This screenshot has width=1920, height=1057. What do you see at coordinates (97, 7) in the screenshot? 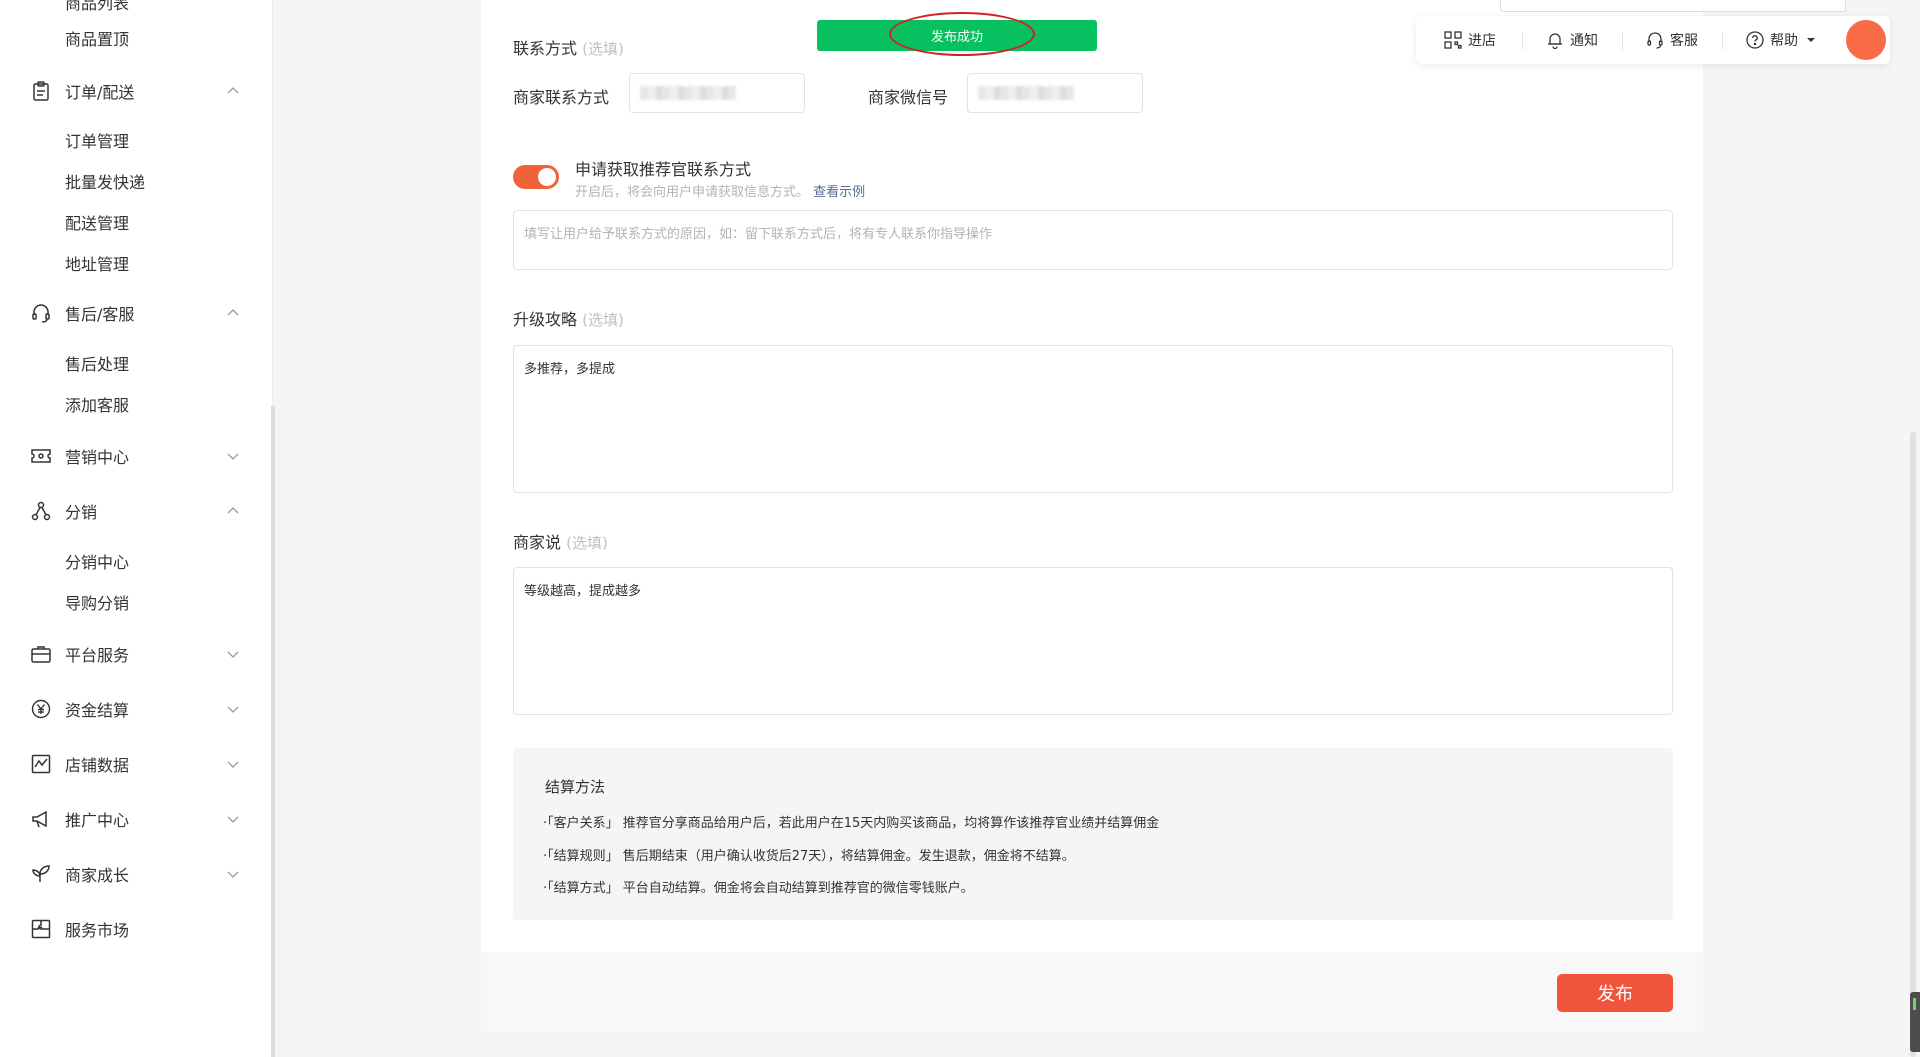
I see `sidebar-item-product-list: 商品列表` at bounding box center [97, 7].